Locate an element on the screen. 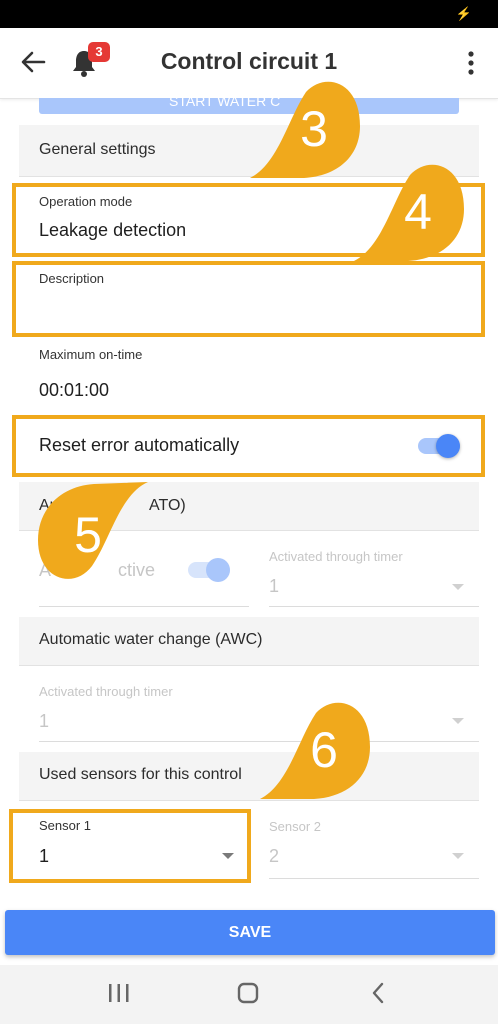  section-awc: Automatic water change (AWC) is located at coordinates (249, 641).